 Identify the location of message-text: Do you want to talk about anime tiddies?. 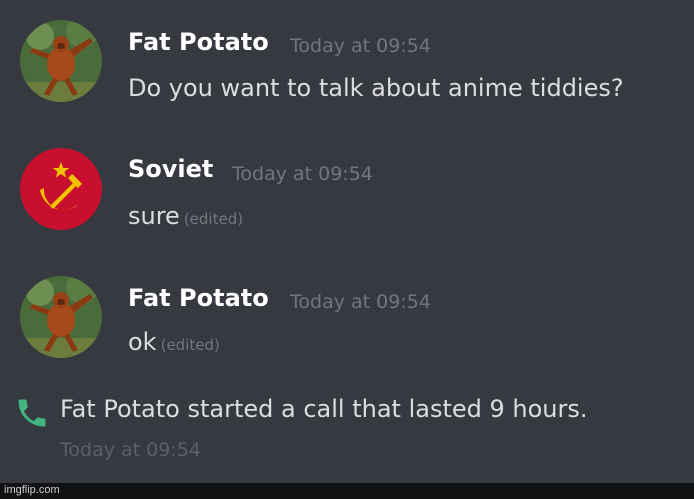
(376, 88).